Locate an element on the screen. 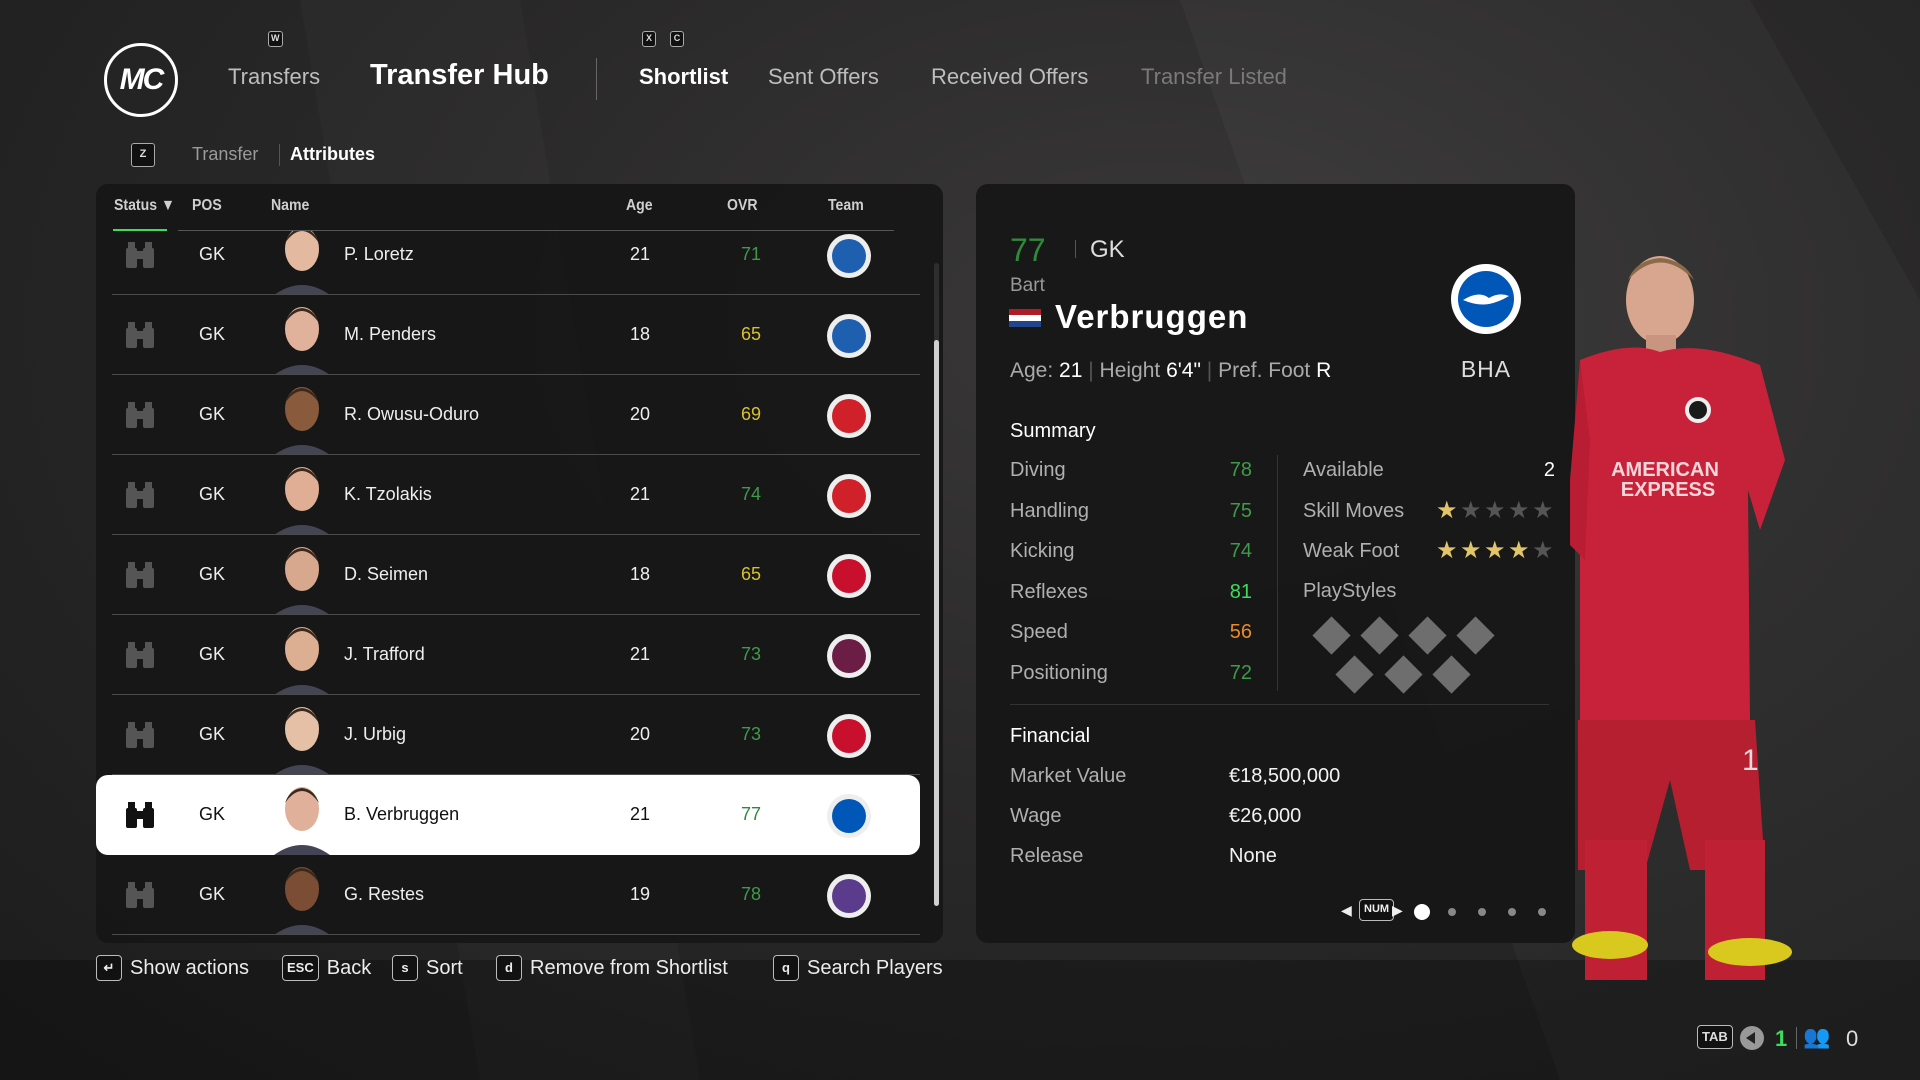  pager-key: NUM is located at coordinates (1377, 910).